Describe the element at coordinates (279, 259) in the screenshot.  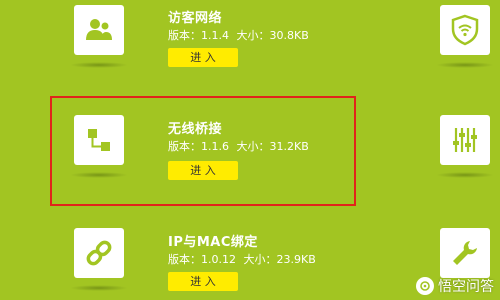
I see `app-size: 大小：23.9KB` at that location.